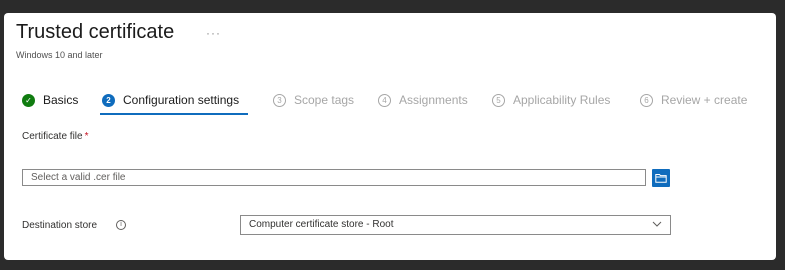  Describe the element at coordinates (86, 136) in the screenshot. I see `required-marker: *` at that location.